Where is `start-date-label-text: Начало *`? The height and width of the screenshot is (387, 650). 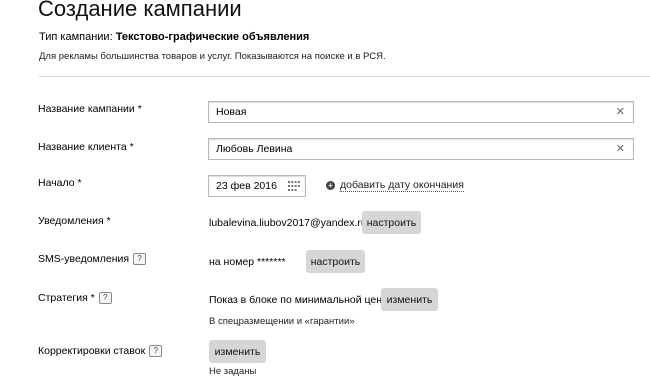 start-date-label-text: Начало * is located at coordinates (60, 183).